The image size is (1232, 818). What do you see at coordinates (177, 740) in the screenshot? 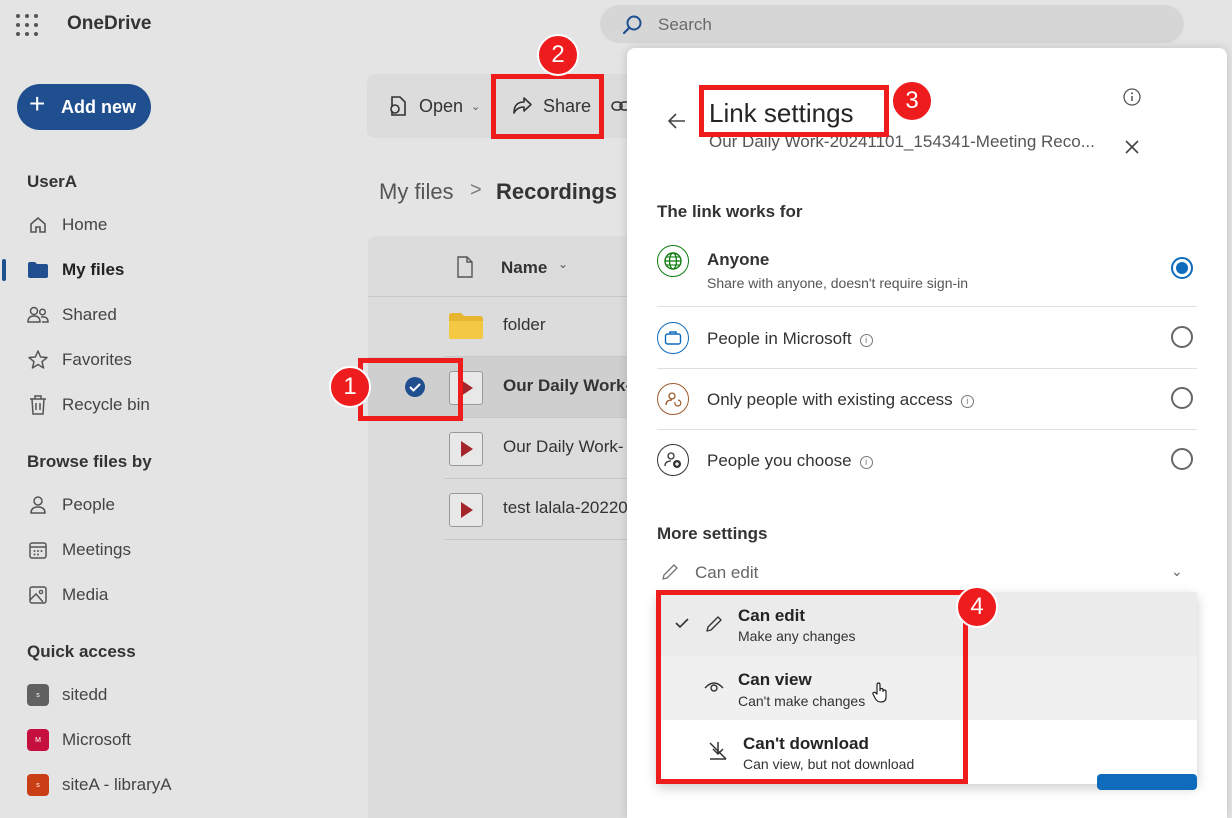
I see `quick-access-item-microsoft: M Microsoft` at bounding box center [177, 740].